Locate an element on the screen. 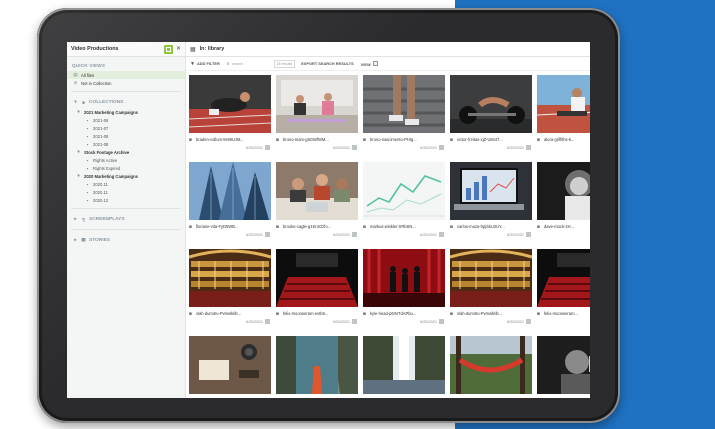 This screenshot has height=429, width=715. view-button: VIEW is located at coordinates (369, 63).